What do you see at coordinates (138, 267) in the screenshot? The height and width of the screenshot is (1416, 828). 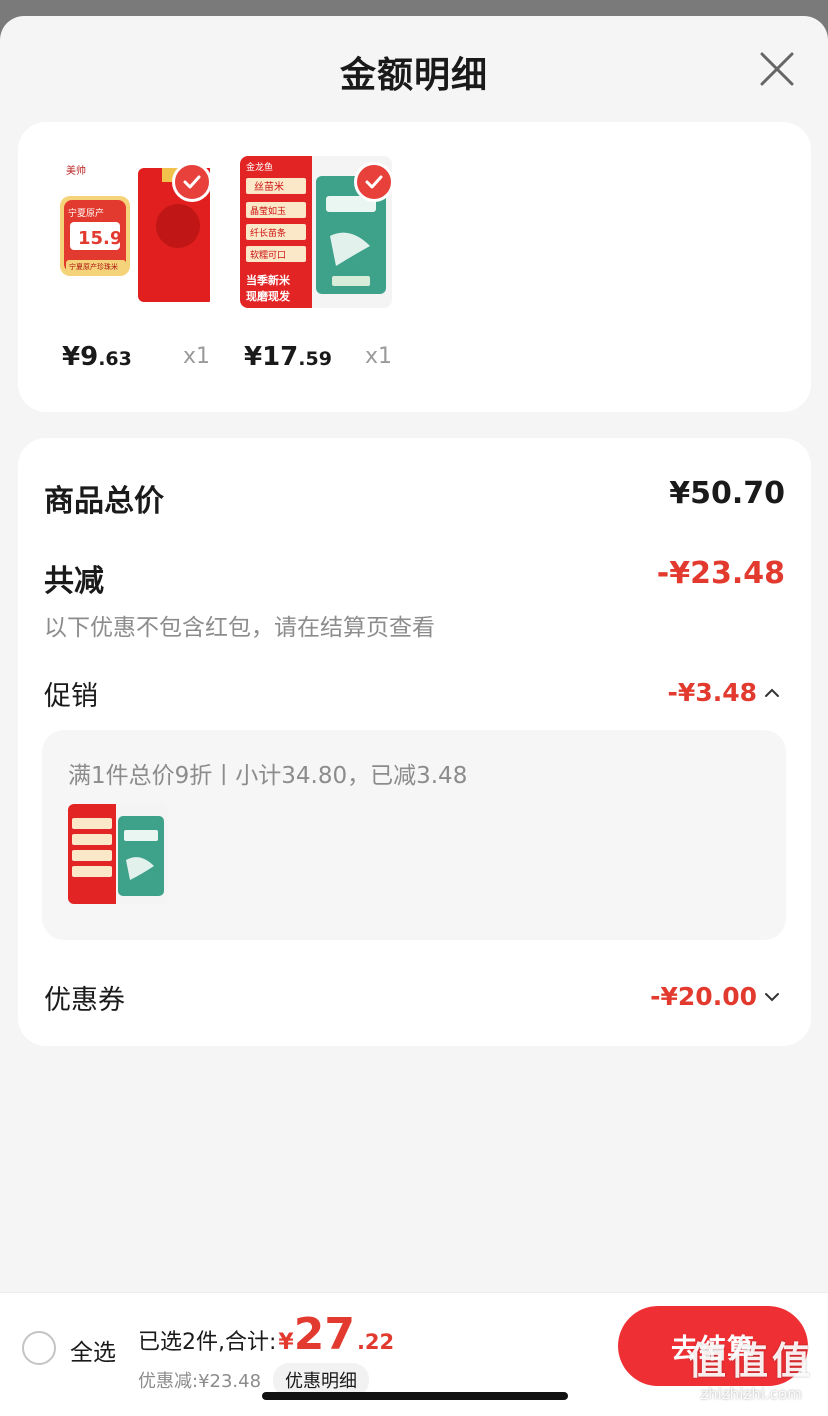 I see `product-item: 美帅 宁夏原产 15.9 宁夏原产珍珠米 ¥9.63 x1` at bounding box center [138, 267].